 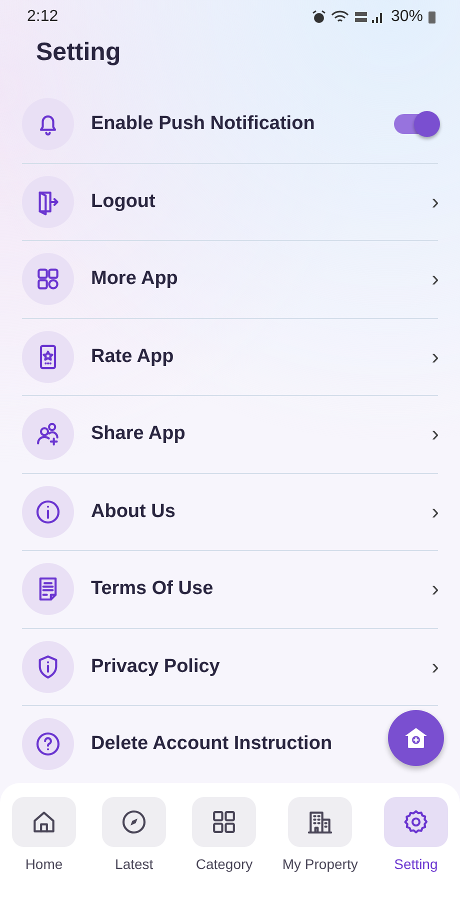 What do you see at coordinates (416, 848) in the screenshot?
I see `nav-tab: Setting` at bounding box center [416, 848].